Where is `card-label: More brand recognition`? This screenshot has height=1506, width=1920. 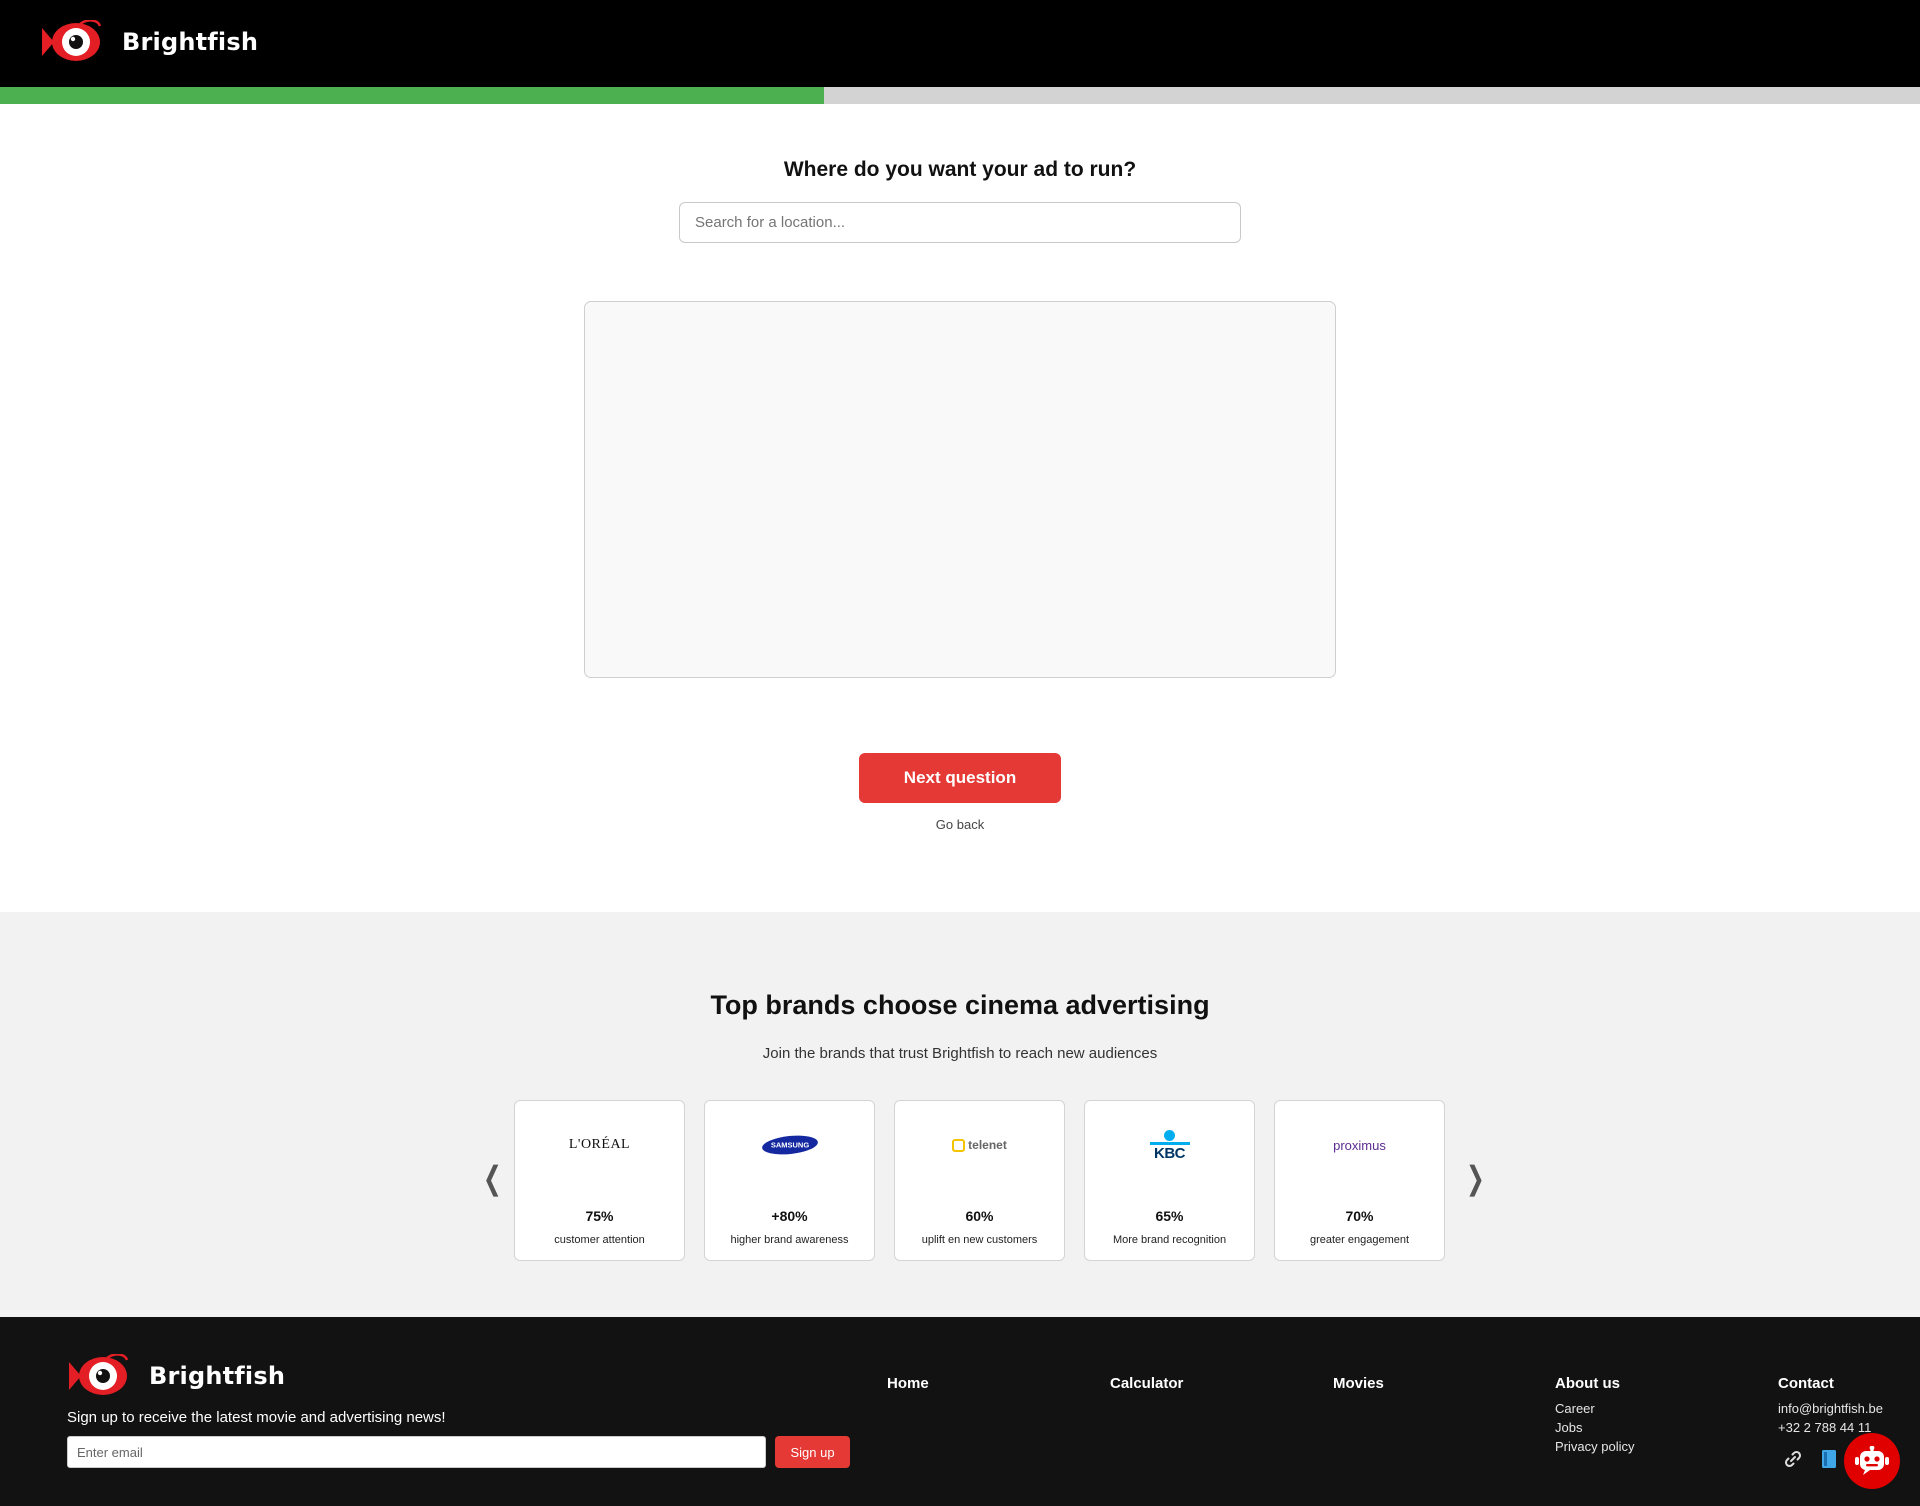
card-label: More brand recognition is located at coordinates (1169, 1240).